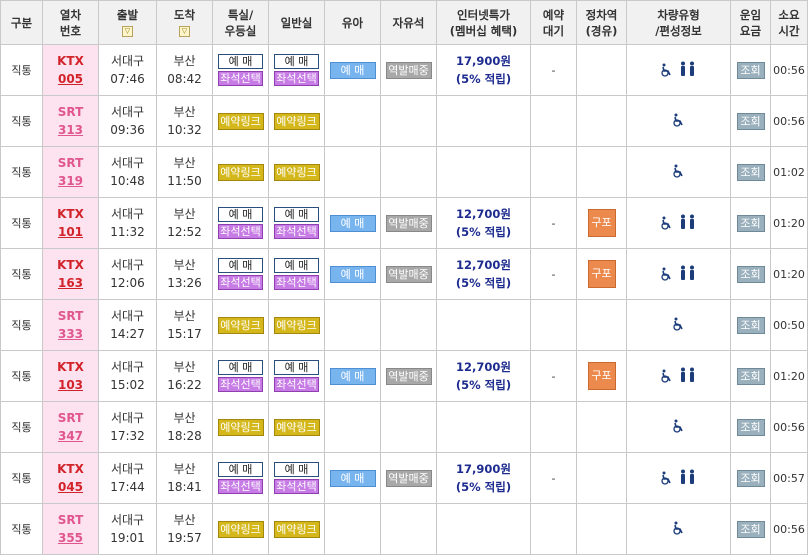  Describe the element at coordinates (127, 22) in the screenshot. I see `header-departure: 출발 ▽` at that location.